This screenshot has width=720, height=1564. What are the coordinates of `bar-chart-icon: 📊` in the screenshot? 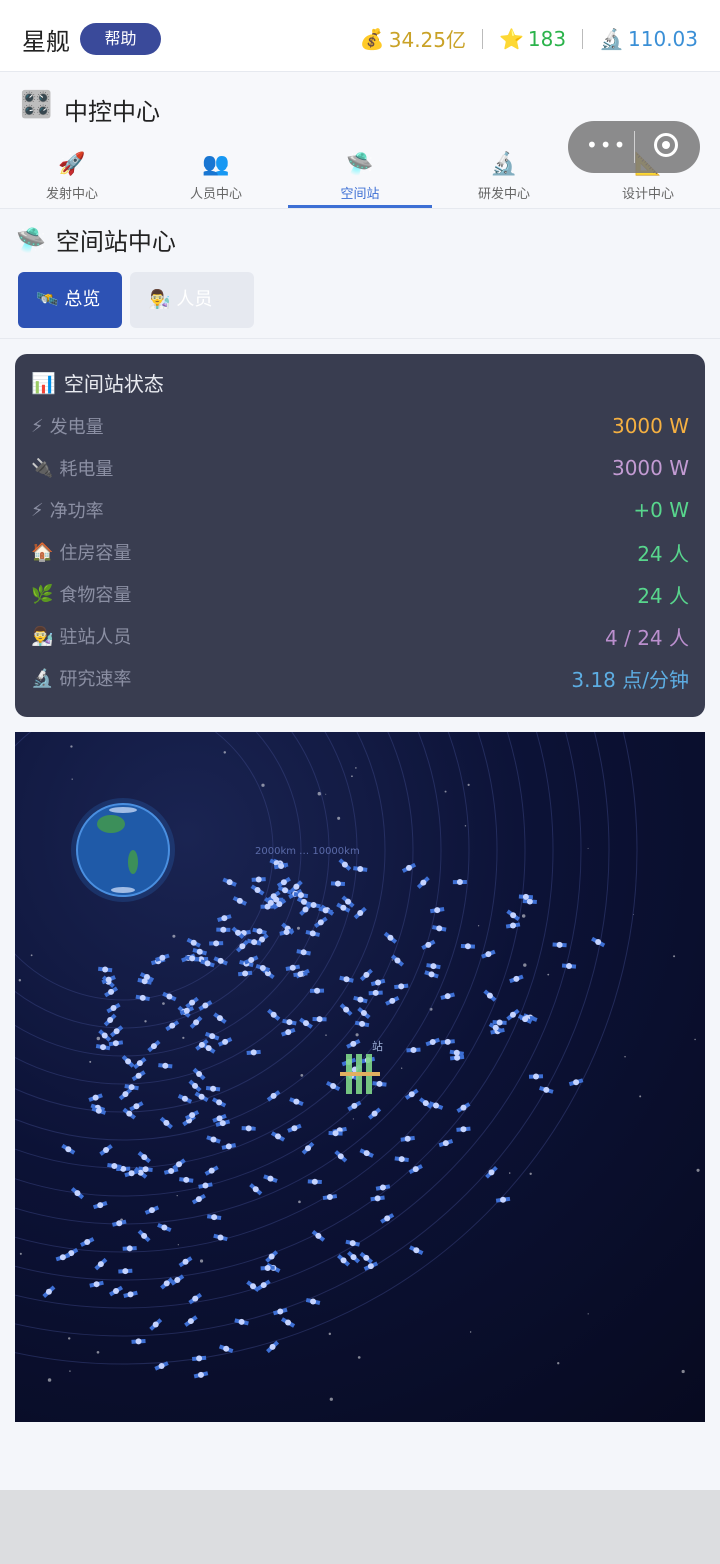 It's located at (43, 382).